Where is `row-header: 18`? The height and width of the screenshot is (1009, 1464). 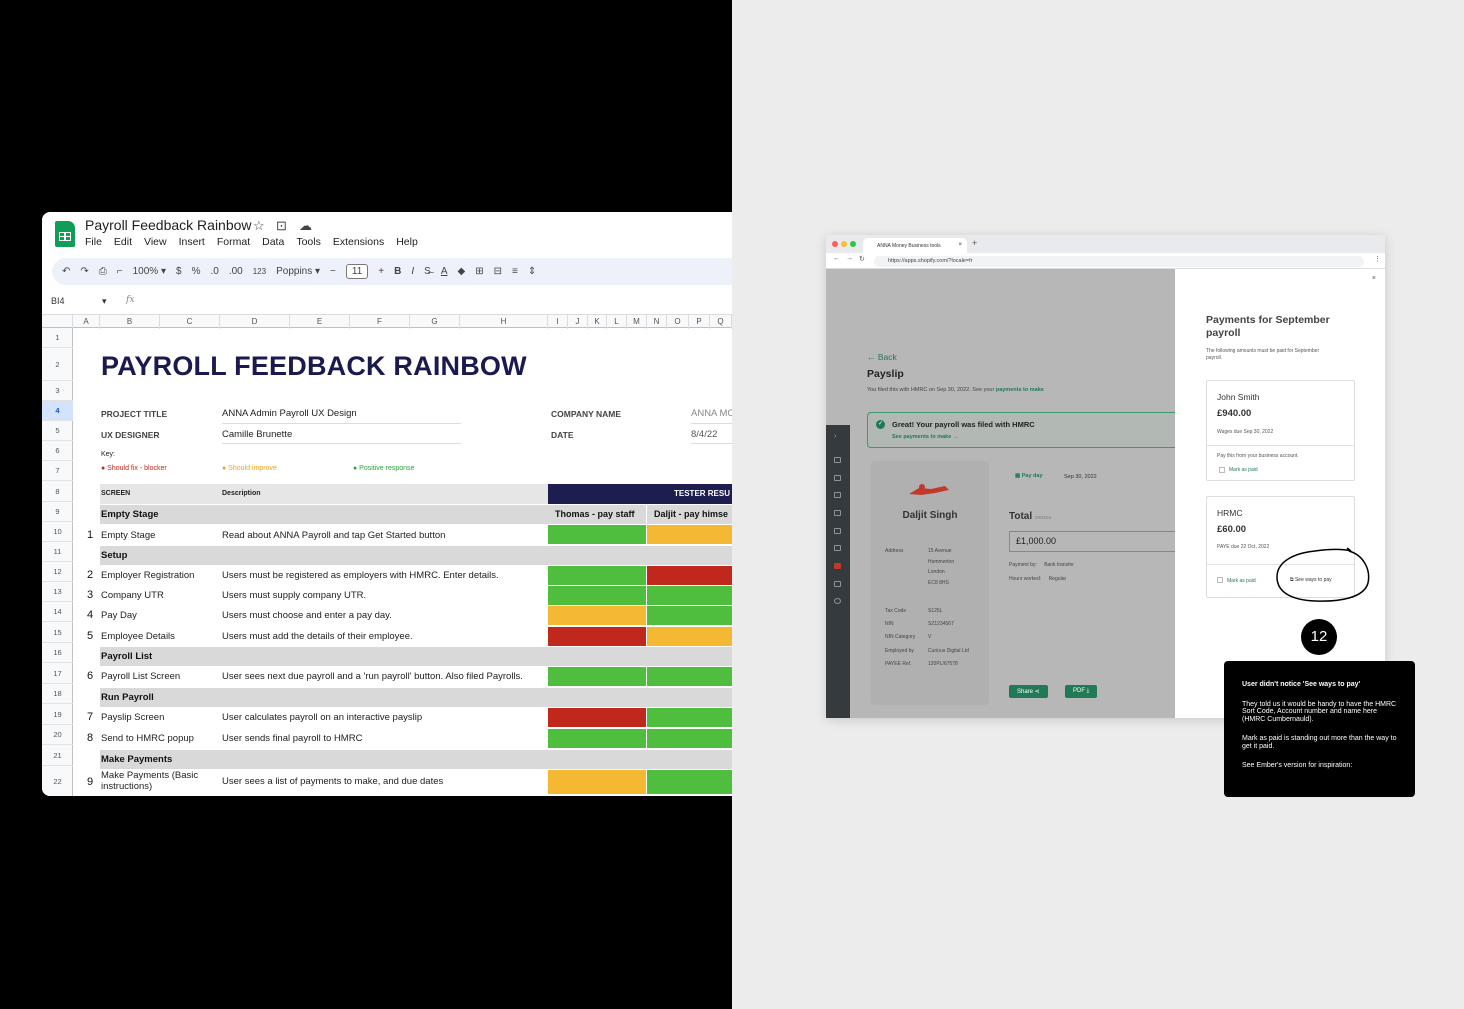
row-header: 18 is located at coordinates (57, 694).